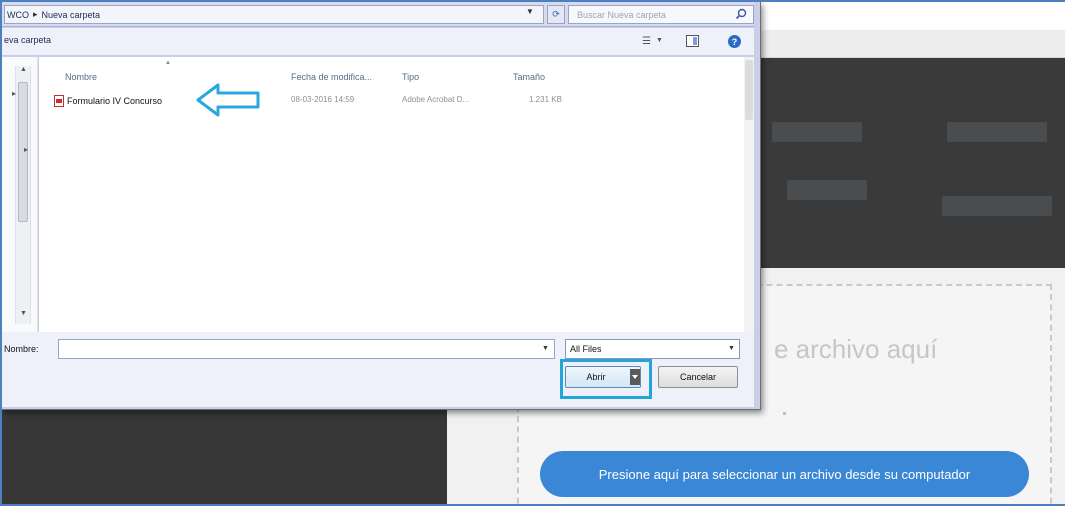 The image size is (1065, 506). Describe the element at coordinates (586, 349) in the screenshot. I see `file-type-value: All Files` at that location.